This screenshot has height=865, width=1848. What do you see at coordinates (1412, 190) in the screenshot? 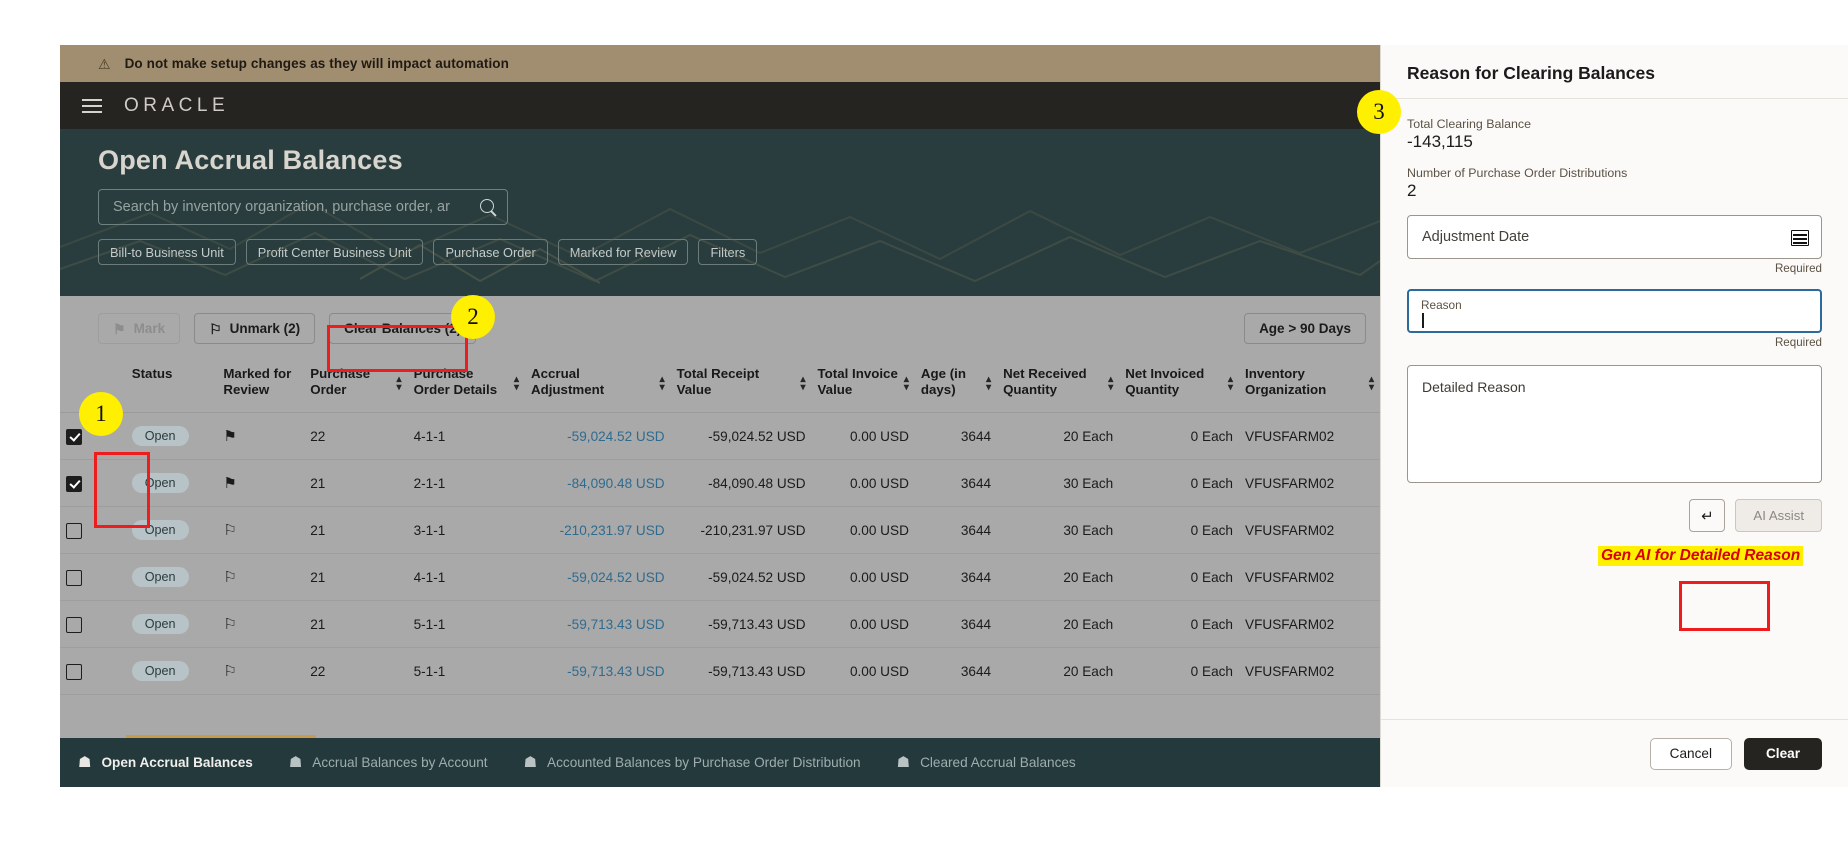
I see `po-distributions-value: 2` at bounding box center [1412, 190].